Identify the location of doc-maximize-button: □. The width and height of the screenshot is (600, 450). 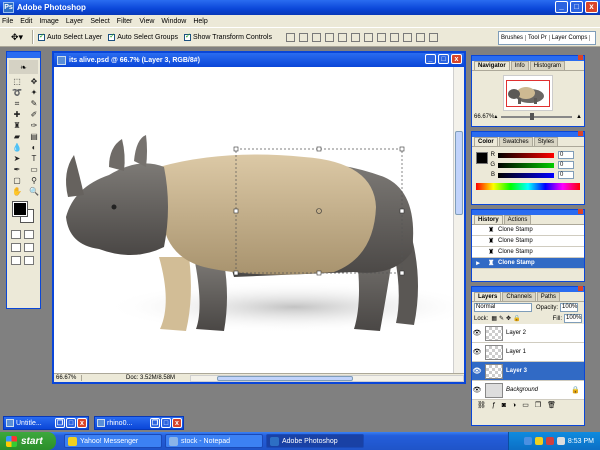
(443, 59).